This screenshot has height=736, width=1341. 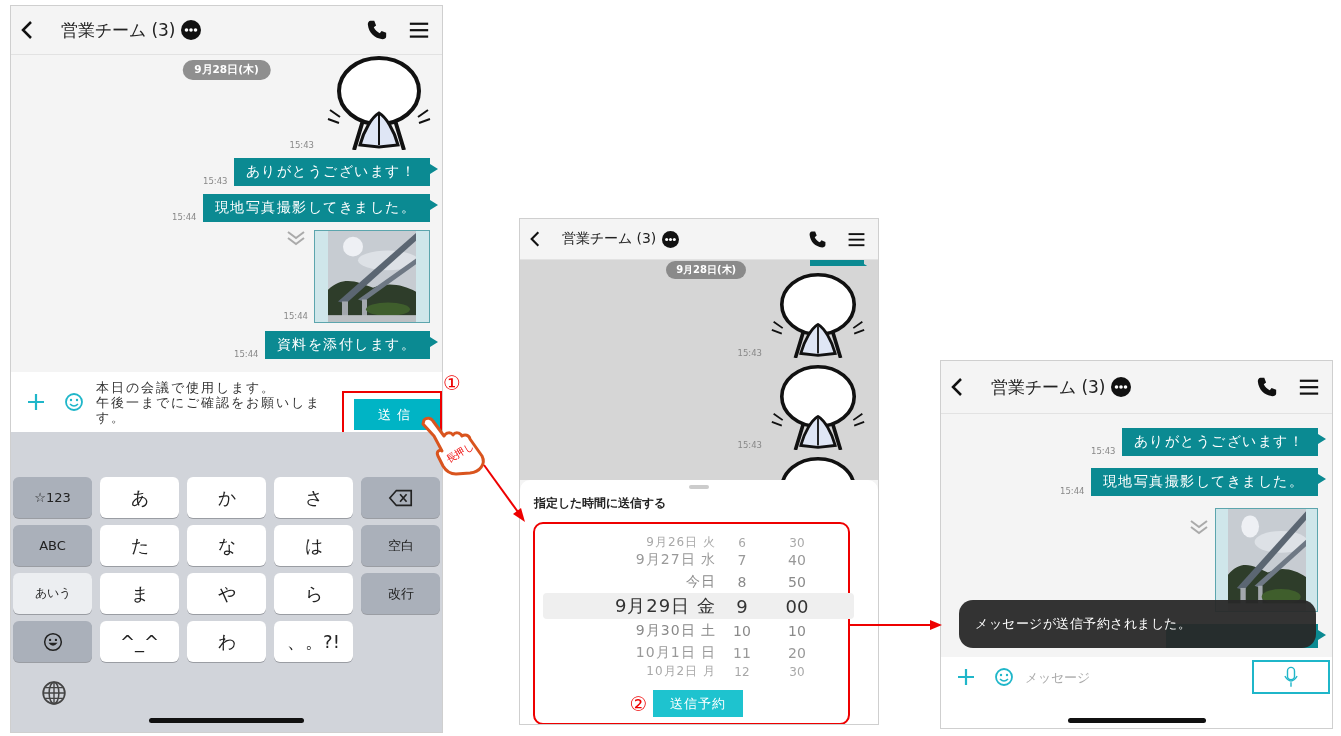 I want to click on keyboard-key: 空白, so click(x=400, y=545).